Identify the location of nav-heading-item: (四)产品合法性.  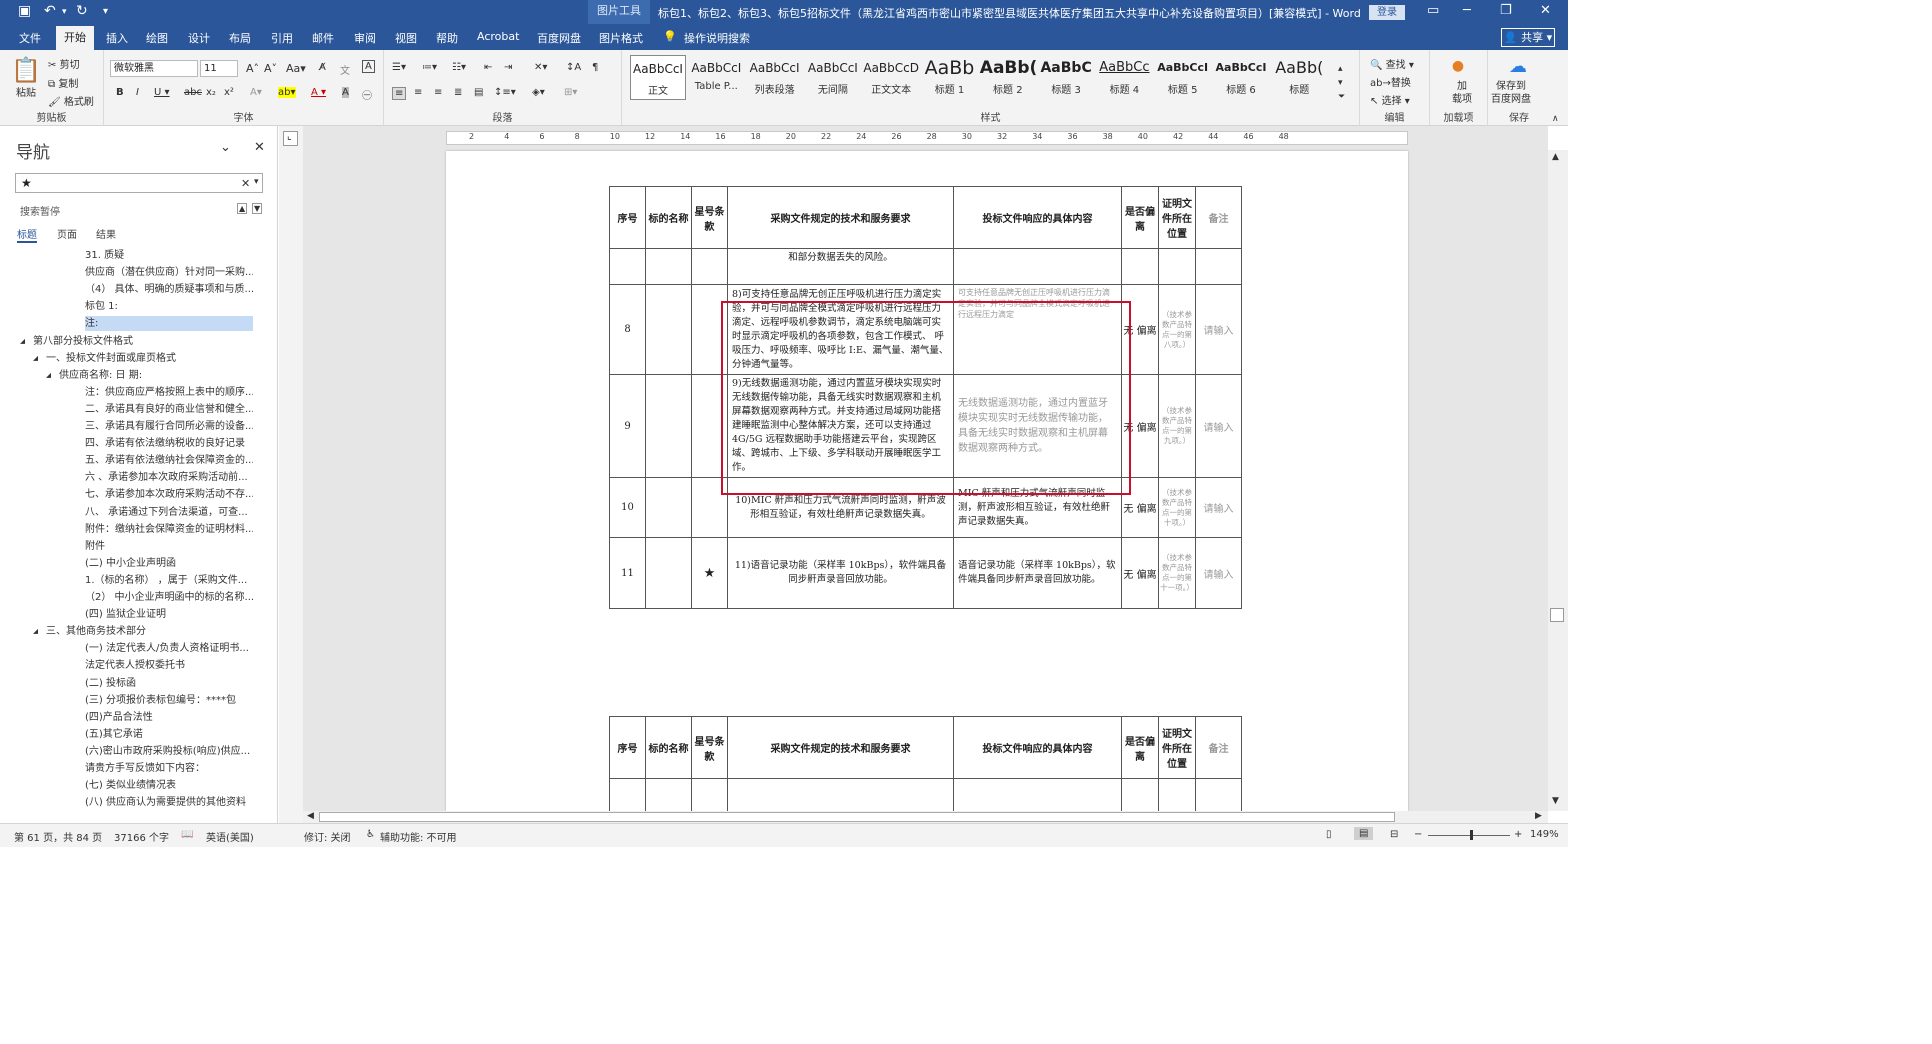
(169, 717).